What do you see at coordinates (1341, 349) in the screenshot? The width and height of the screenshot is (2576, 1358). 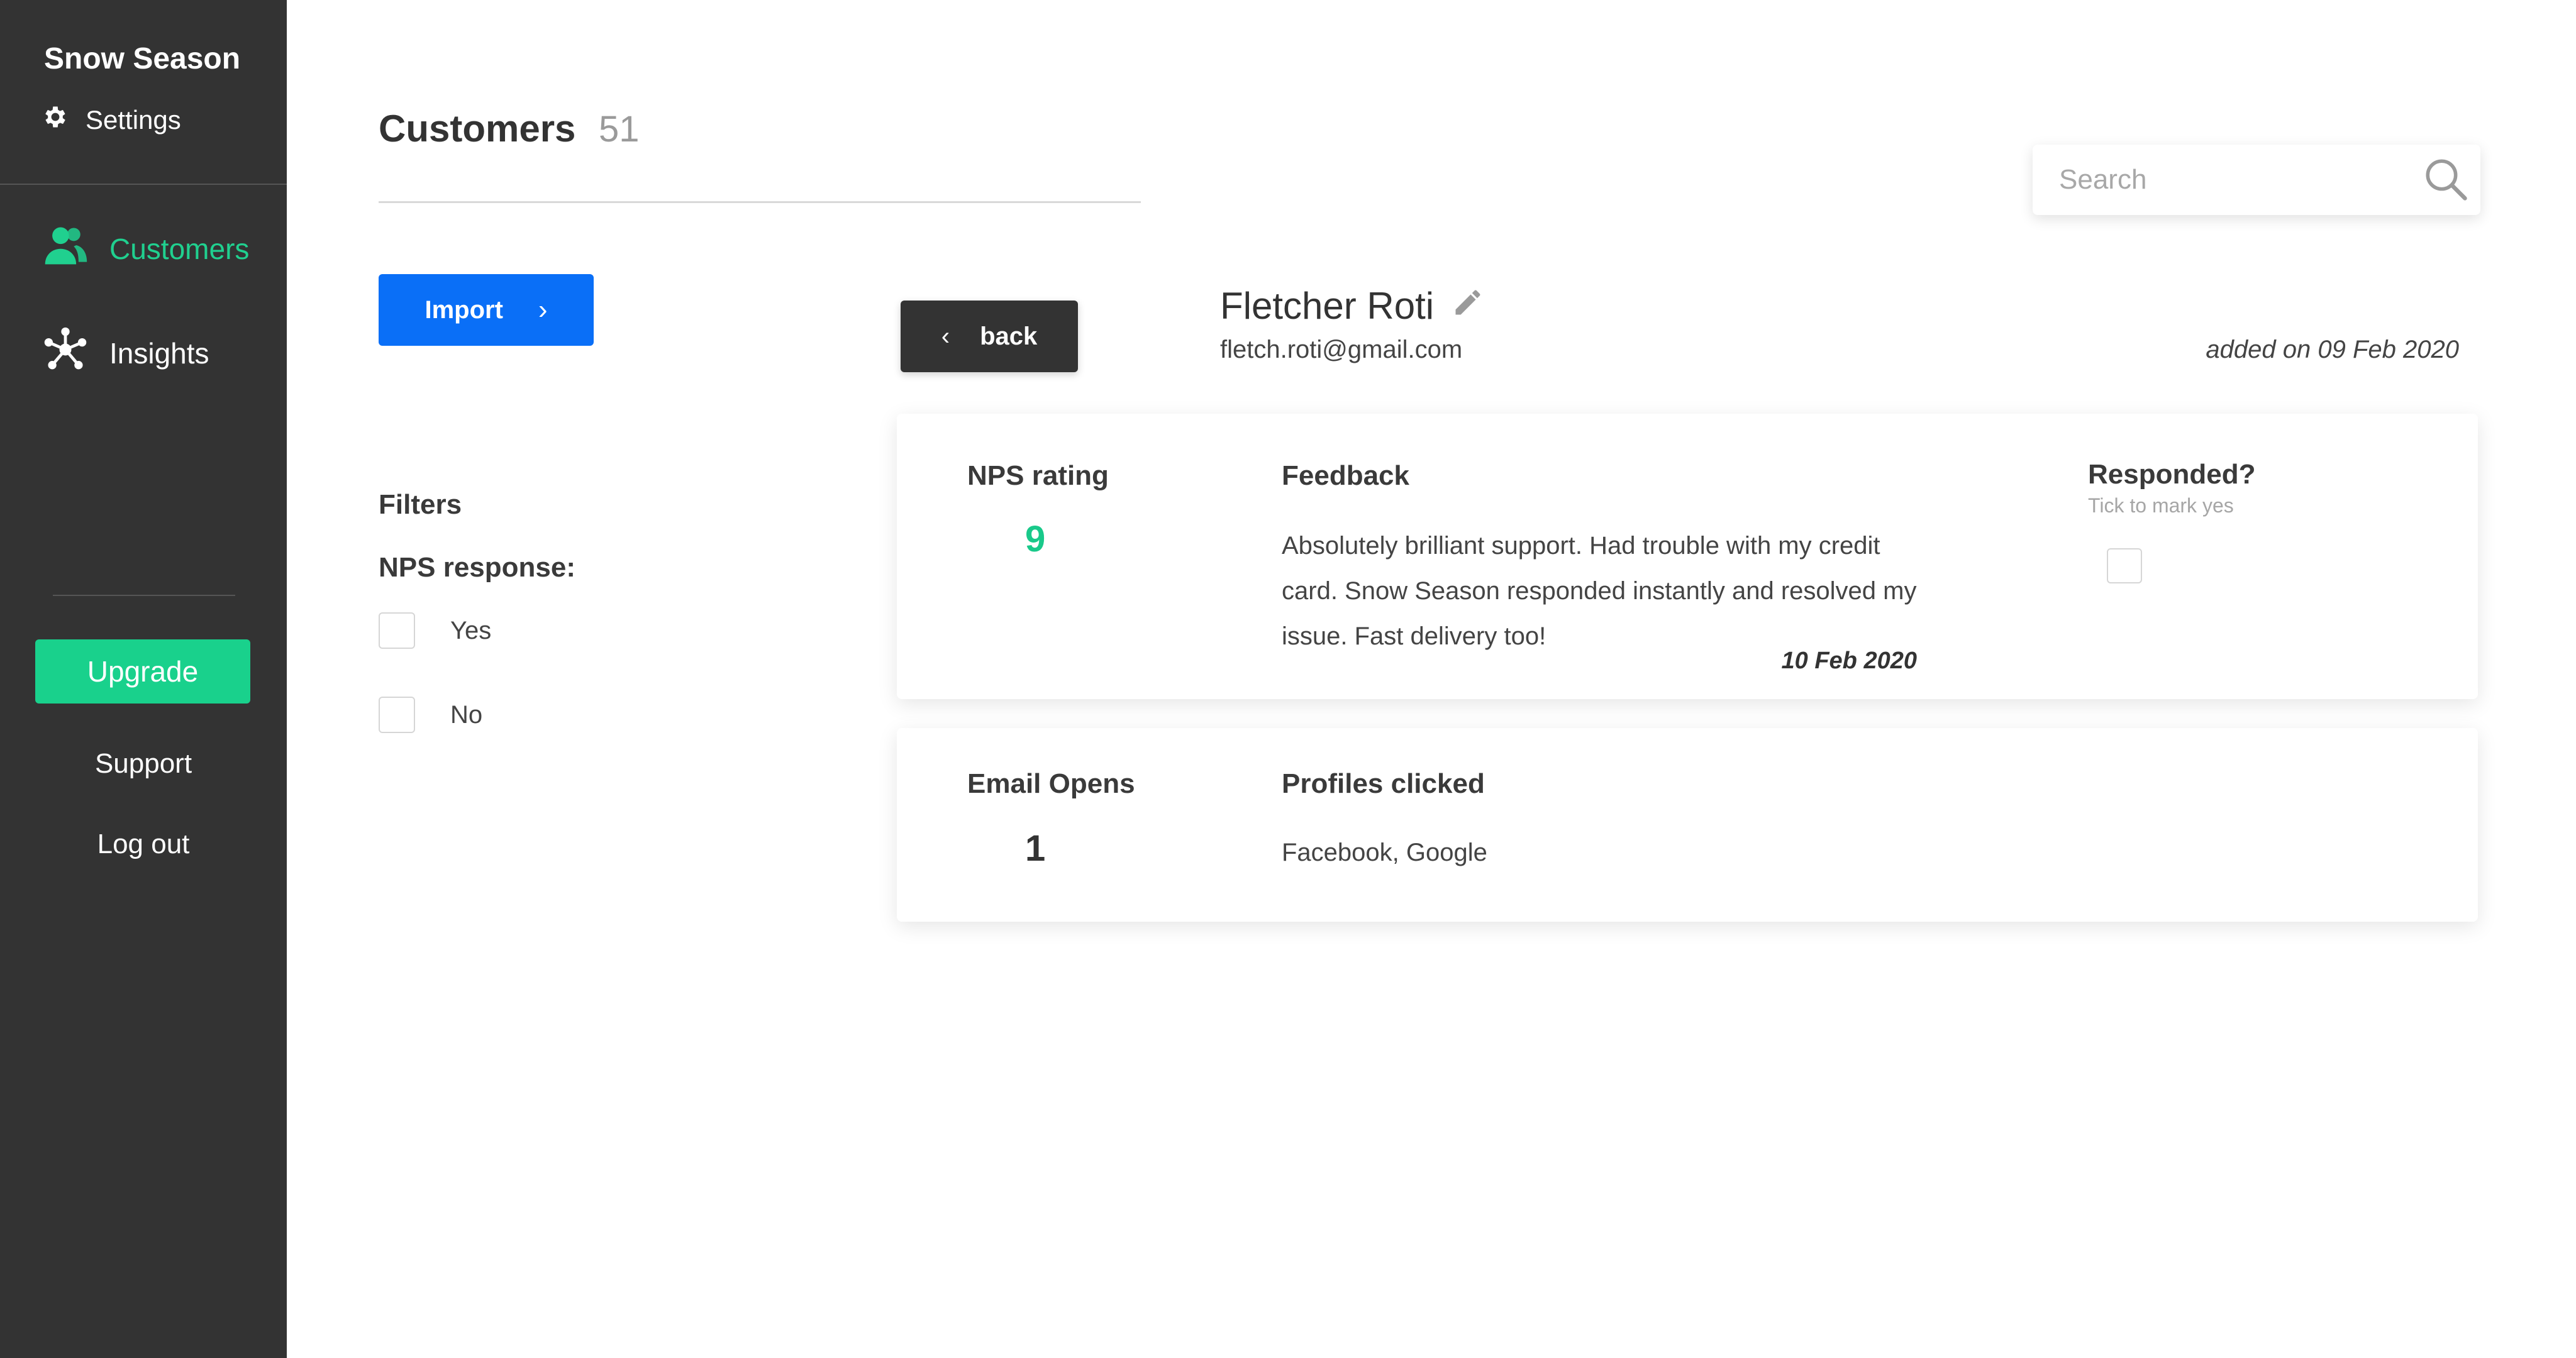 I see `customer-email: fletch.roti@gmail.com` at bounding box center [1341, 349].